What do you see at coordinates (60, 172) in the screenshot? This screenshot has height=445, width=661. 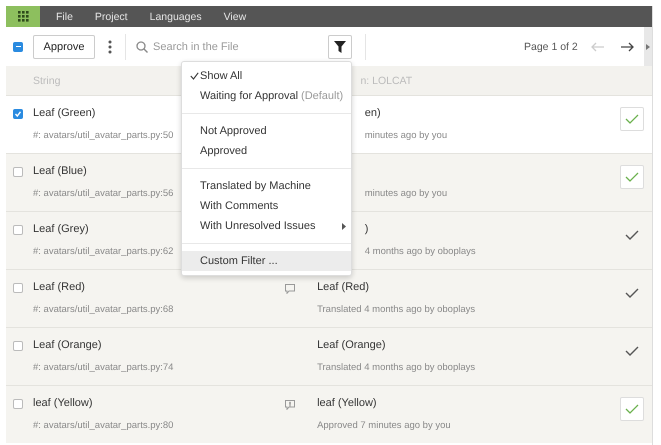 I see `source-string: Leaf (Blue)` at bounding box center [60, 172].